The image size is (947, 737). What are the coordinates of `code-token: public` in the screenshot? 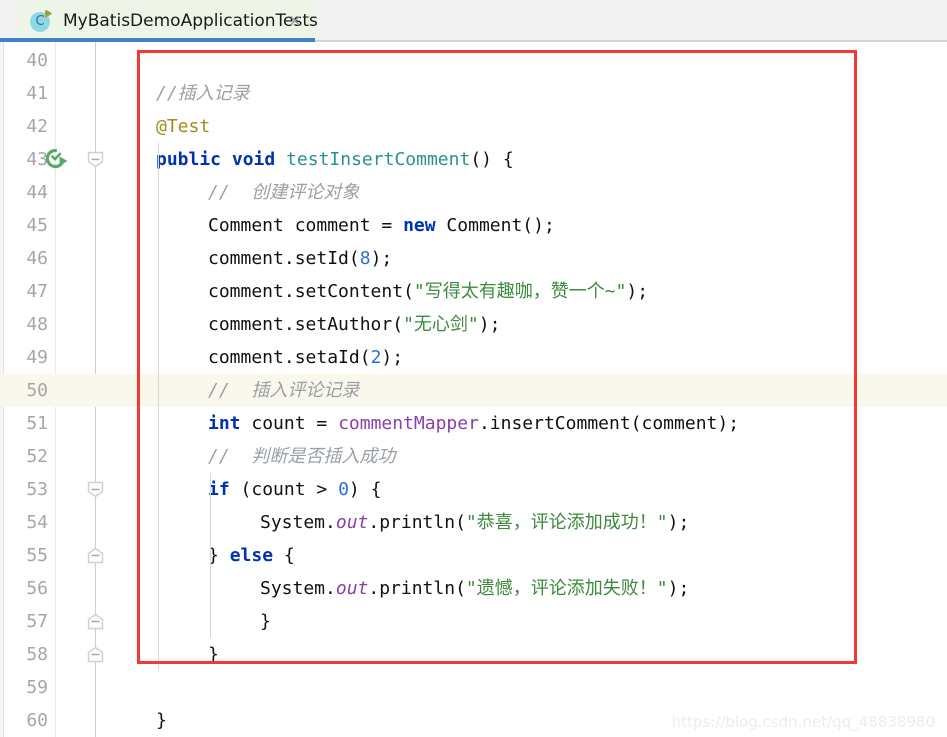 It's located at (189, 159).